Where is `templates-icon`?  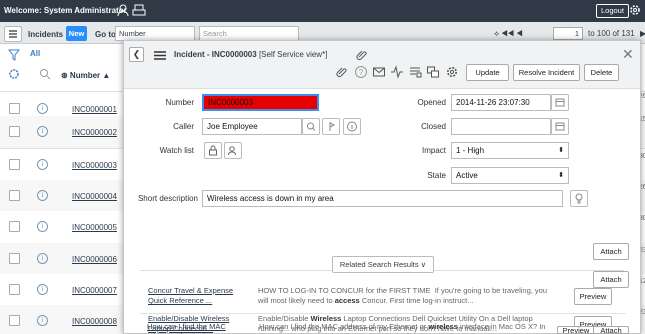
templates-icon is located at coordinates (415, 72).